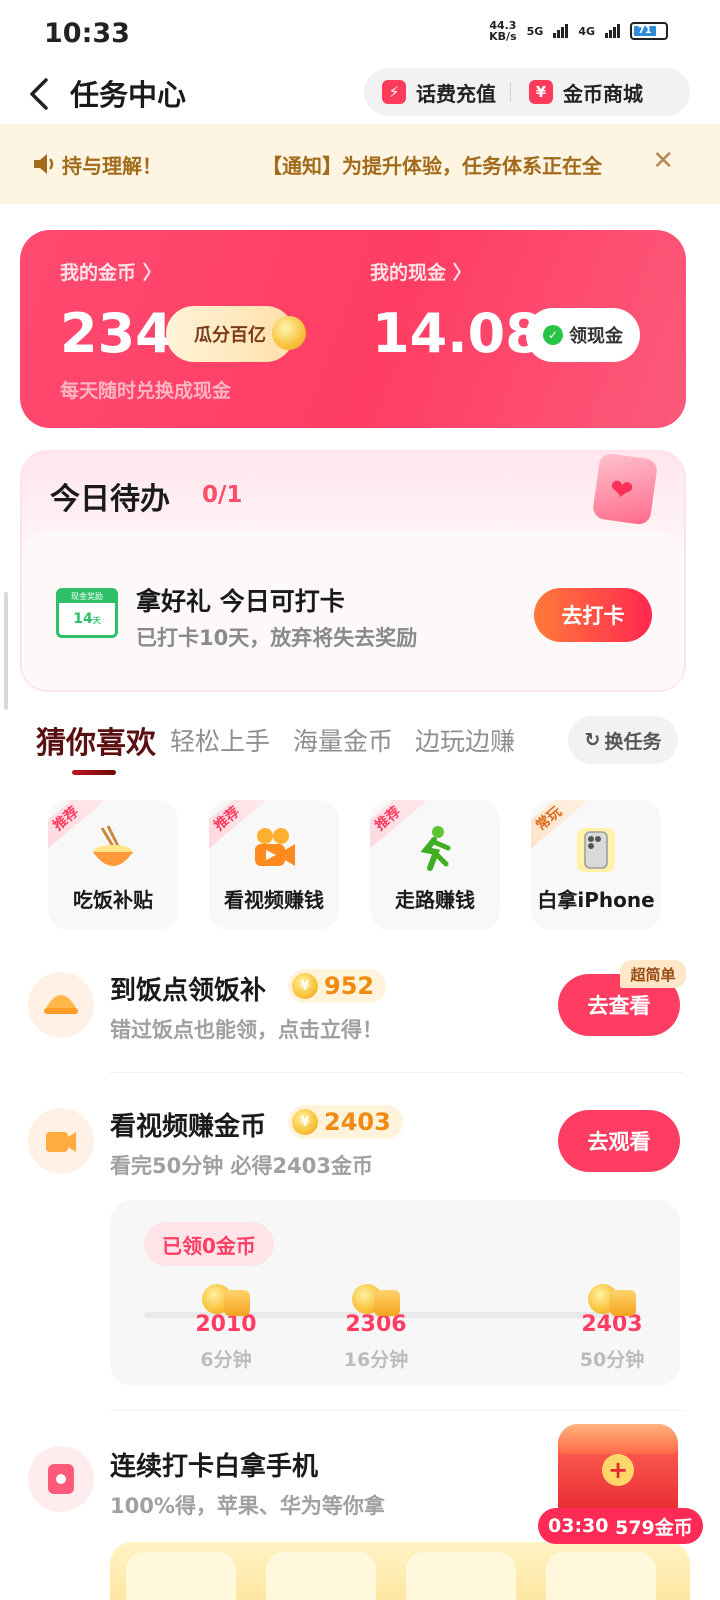  Describe the element at coordinates (612, 1360) in the screenshot. I see `milestone-time: 50分钟` at that location.